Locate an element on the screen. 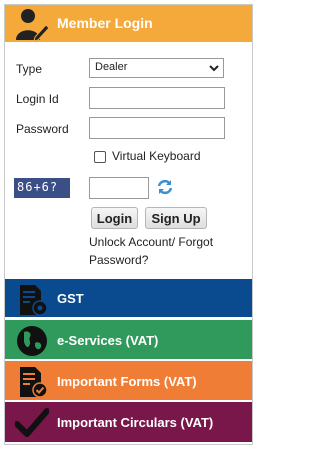 Image resolution: width=320 pixels, height=450 pixels. menu-label-important-circulars: Important Circulars (VAT) is located at coordinates (135, 422).